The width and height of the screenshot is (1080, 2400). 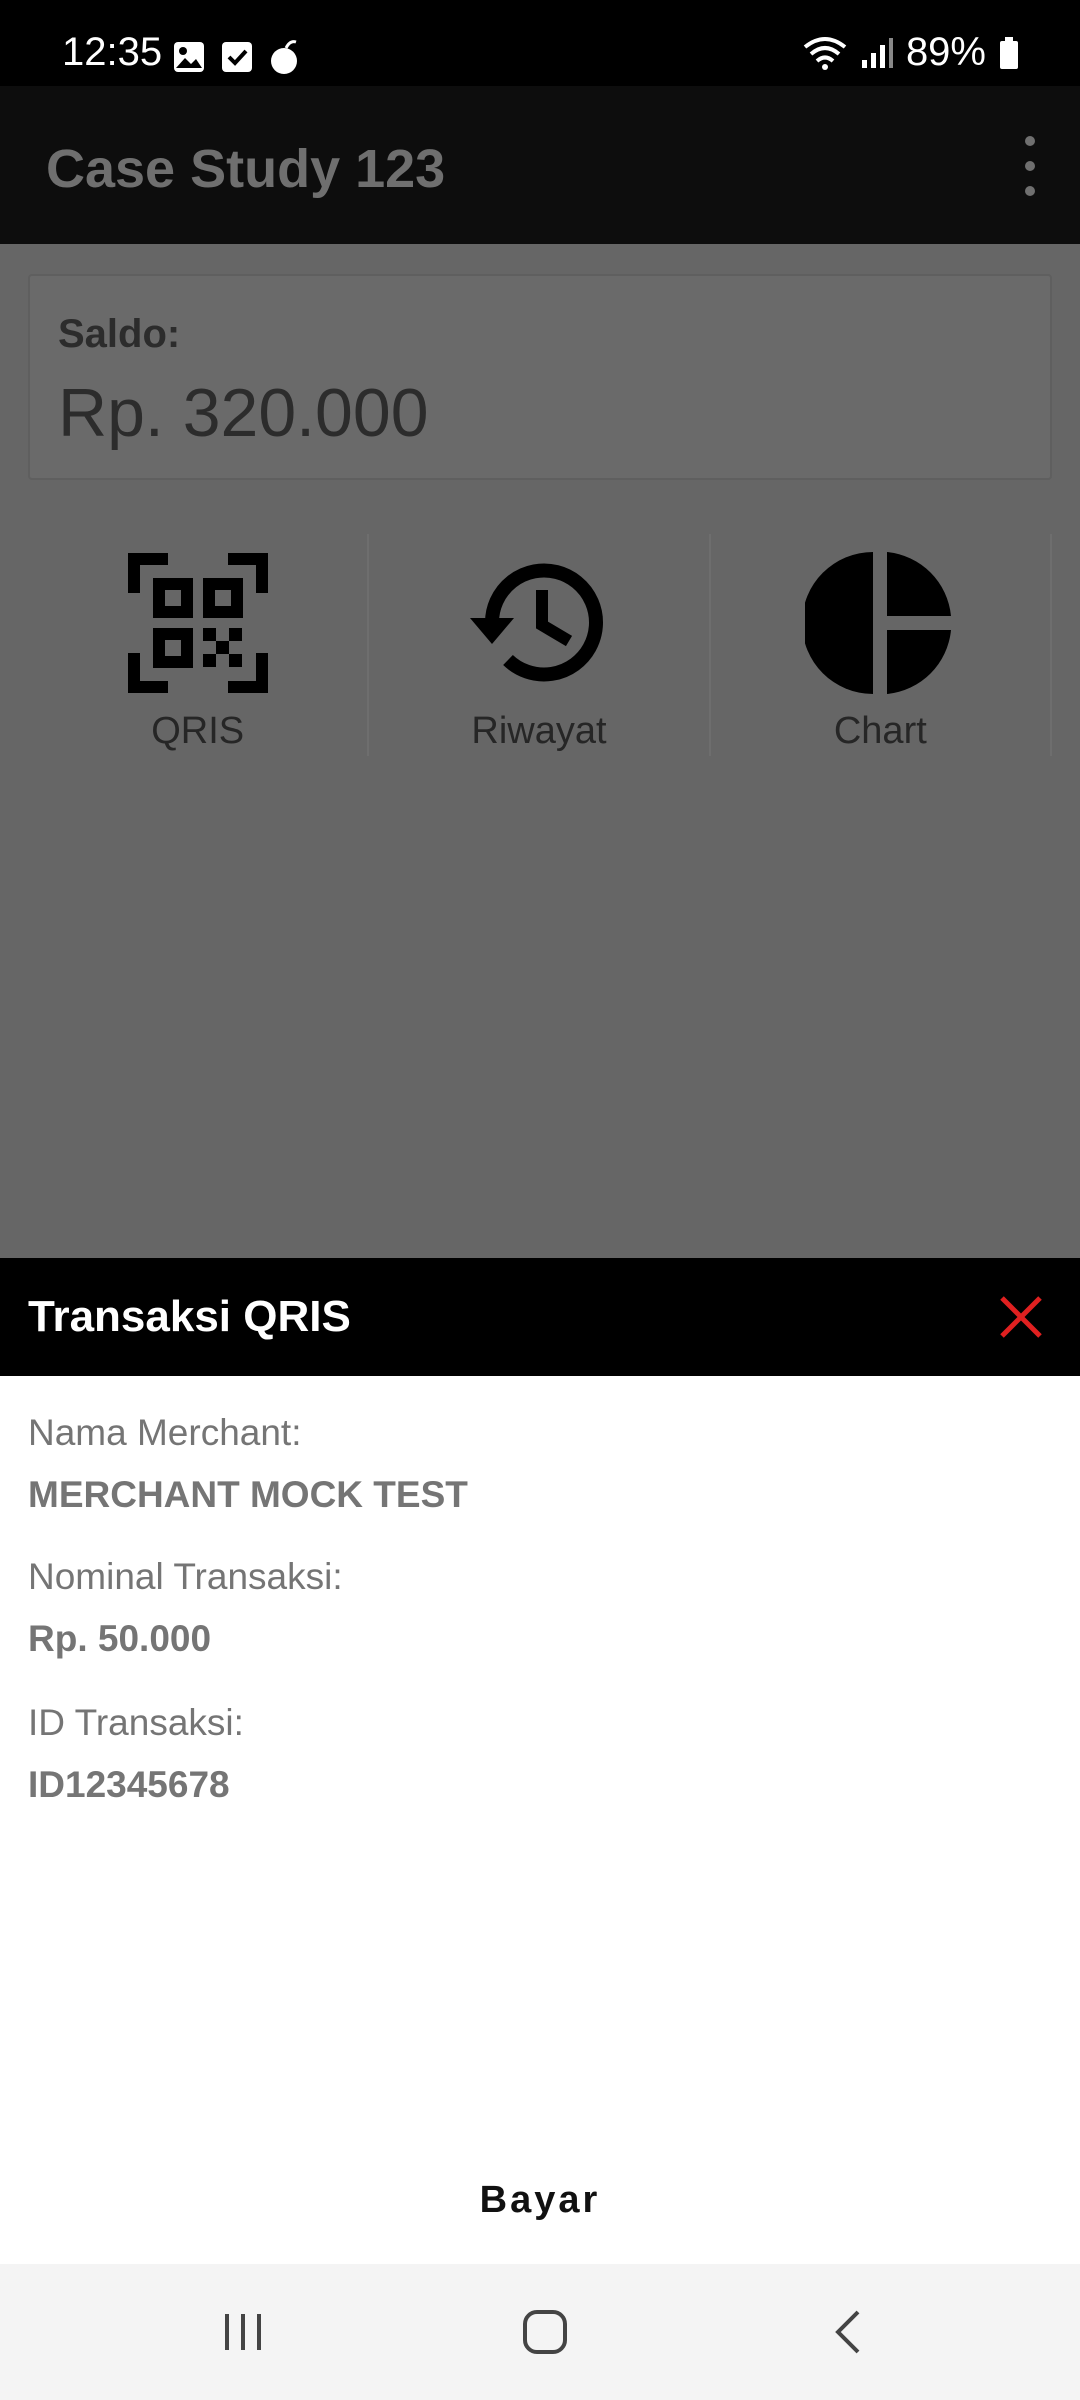 I want to click on battery-icon, so click(x=1009, y=52).